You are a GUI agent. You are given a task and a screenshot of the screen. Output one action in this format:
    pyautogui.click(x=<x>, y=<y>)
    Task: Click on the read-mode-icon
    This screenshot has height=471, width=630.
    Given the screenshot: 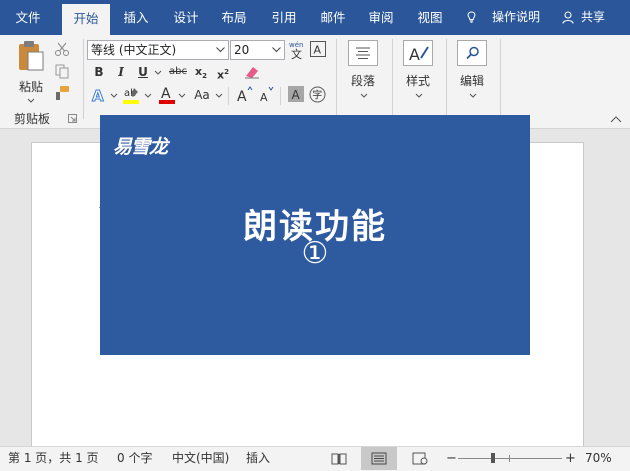 What is the action you would take?
    pyautogui.click(x=339, y=458)
    